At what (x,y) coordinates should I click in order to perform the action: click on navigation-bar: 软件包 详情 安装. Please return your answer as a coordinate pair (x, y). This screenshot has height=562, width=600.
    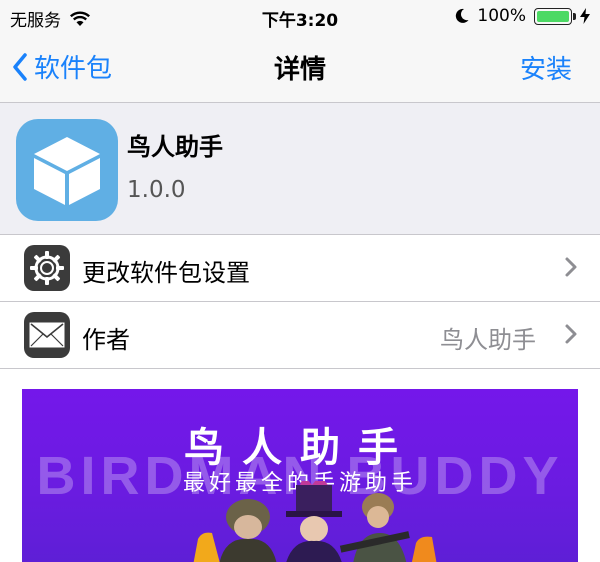
    Looking at the image, I should click on (300, 68).